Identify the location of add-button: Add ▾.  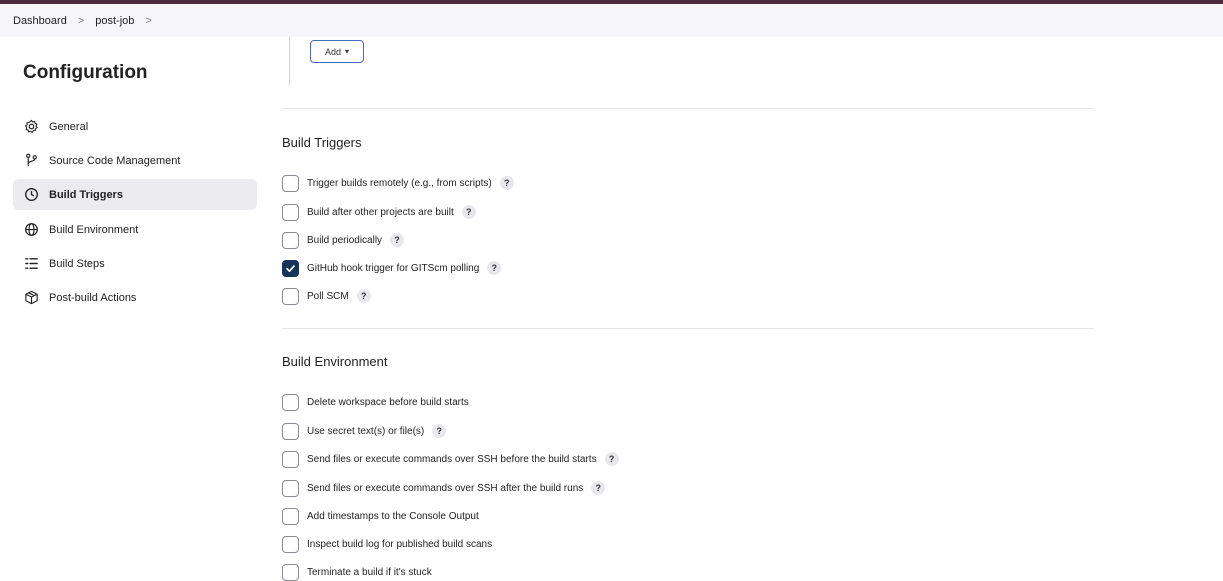
(337, 51).